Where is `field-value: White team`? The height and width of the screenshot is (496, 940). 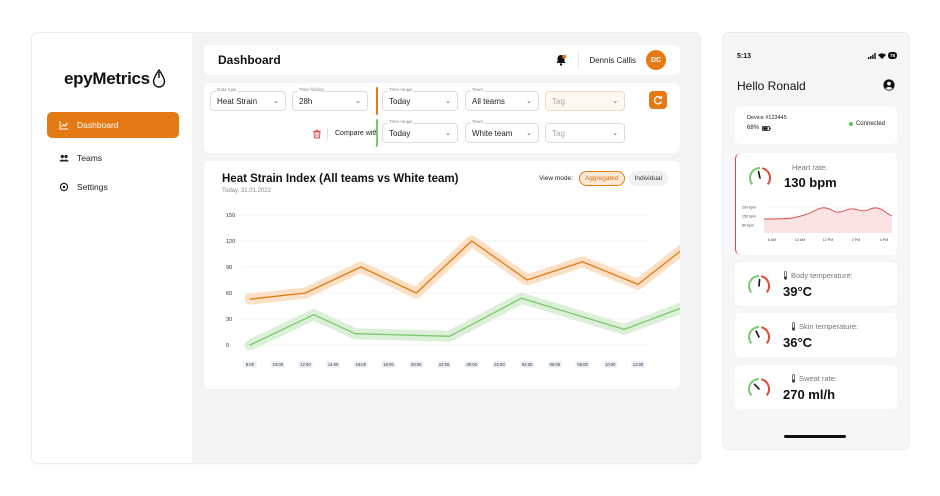
field-value: White team is located at coordinates (492, 133).